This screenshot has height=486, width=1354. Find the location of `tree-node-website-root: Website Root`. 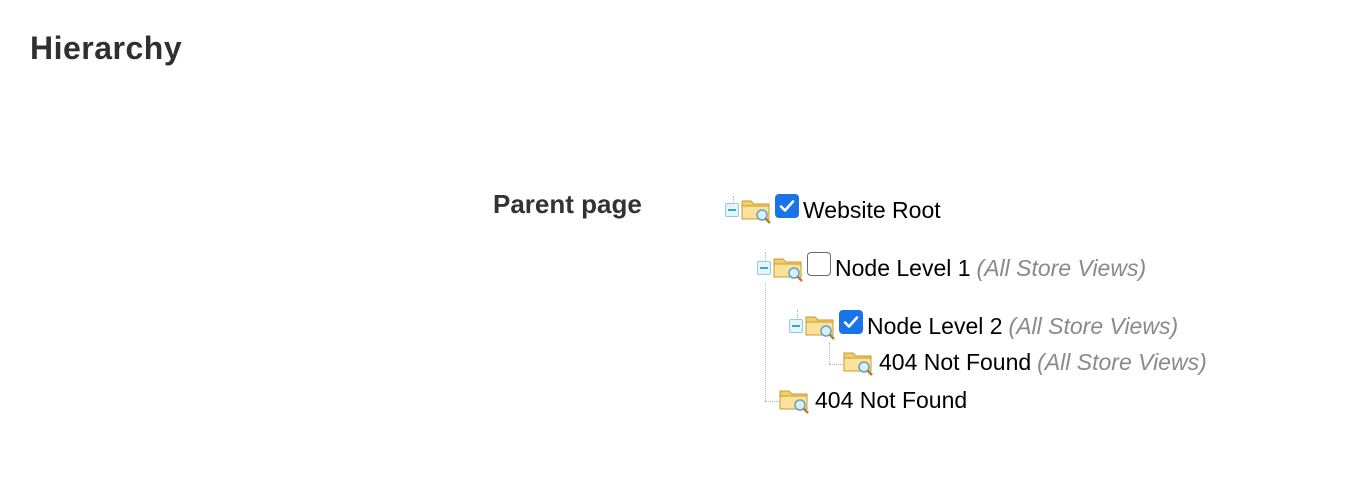

tree-node-website-root: Website Root is located at coordinates (833, 210).